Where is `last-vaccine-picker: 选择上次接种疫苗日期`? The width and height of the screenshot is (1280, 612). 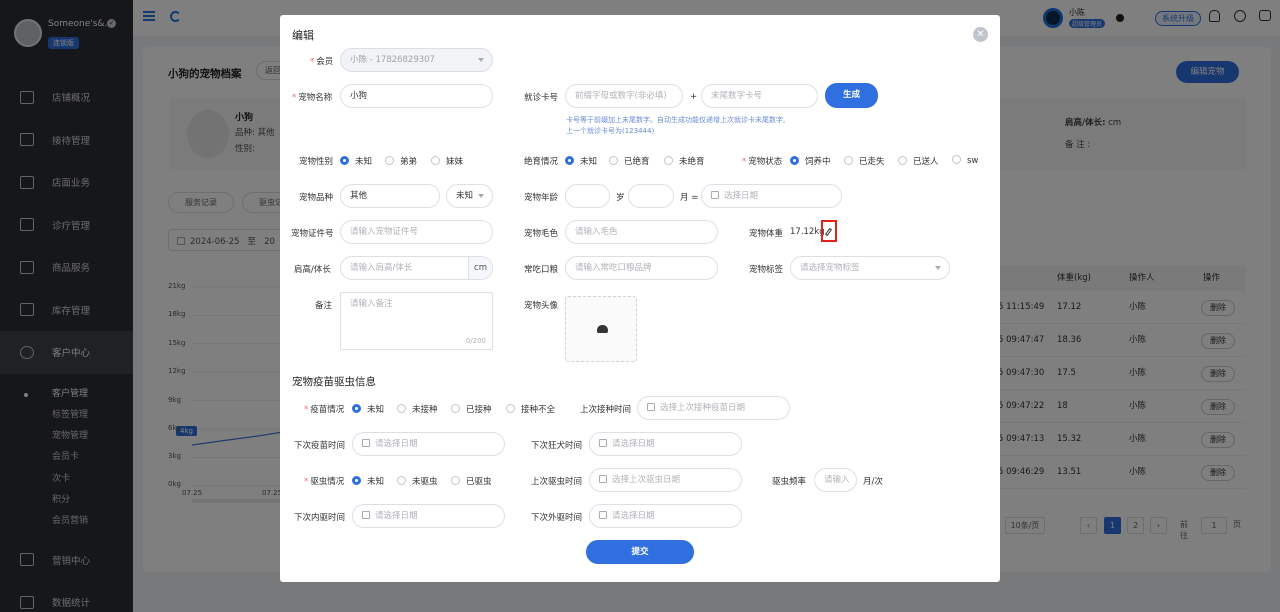 last-vaccine-picker: 选择上次接种疫苗日期 is located at coordinates (713, 408).